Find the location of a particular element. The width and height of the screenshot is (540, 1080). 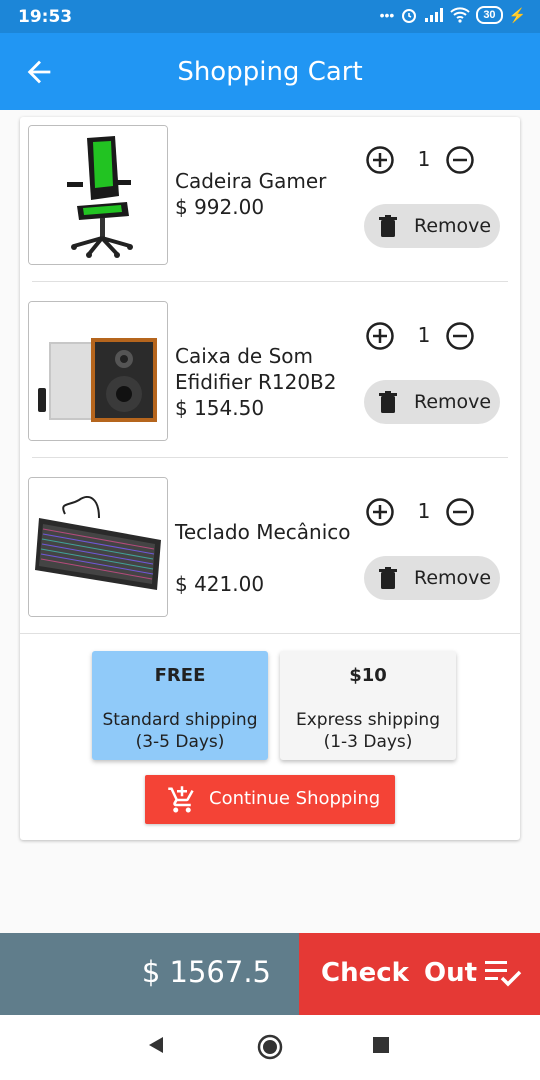

nav-home-icon is located at coordinates (270, 1047).